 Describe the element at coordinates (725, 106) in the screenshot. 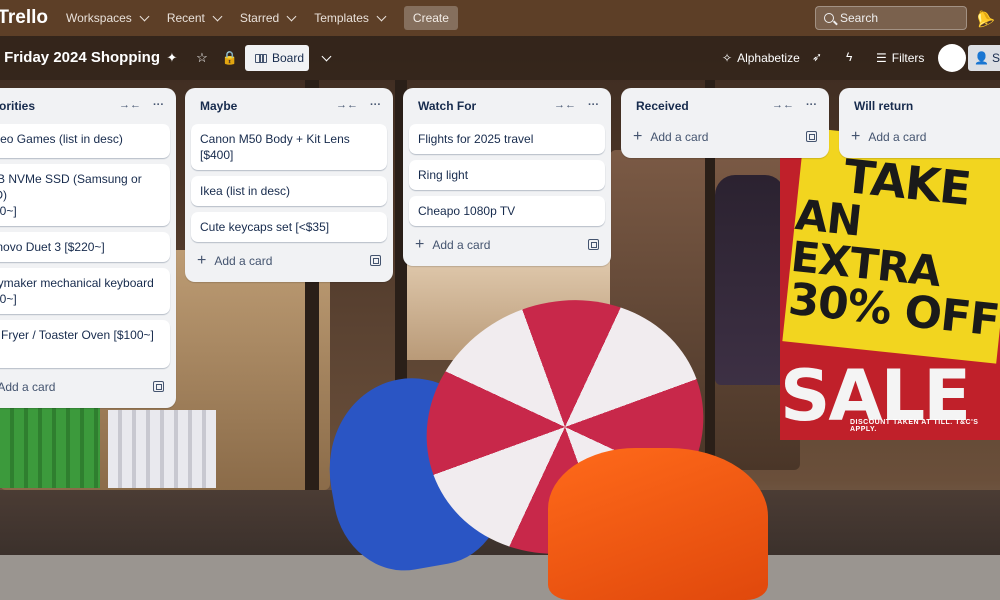

I see `list-header: Received →← ···` at that location.